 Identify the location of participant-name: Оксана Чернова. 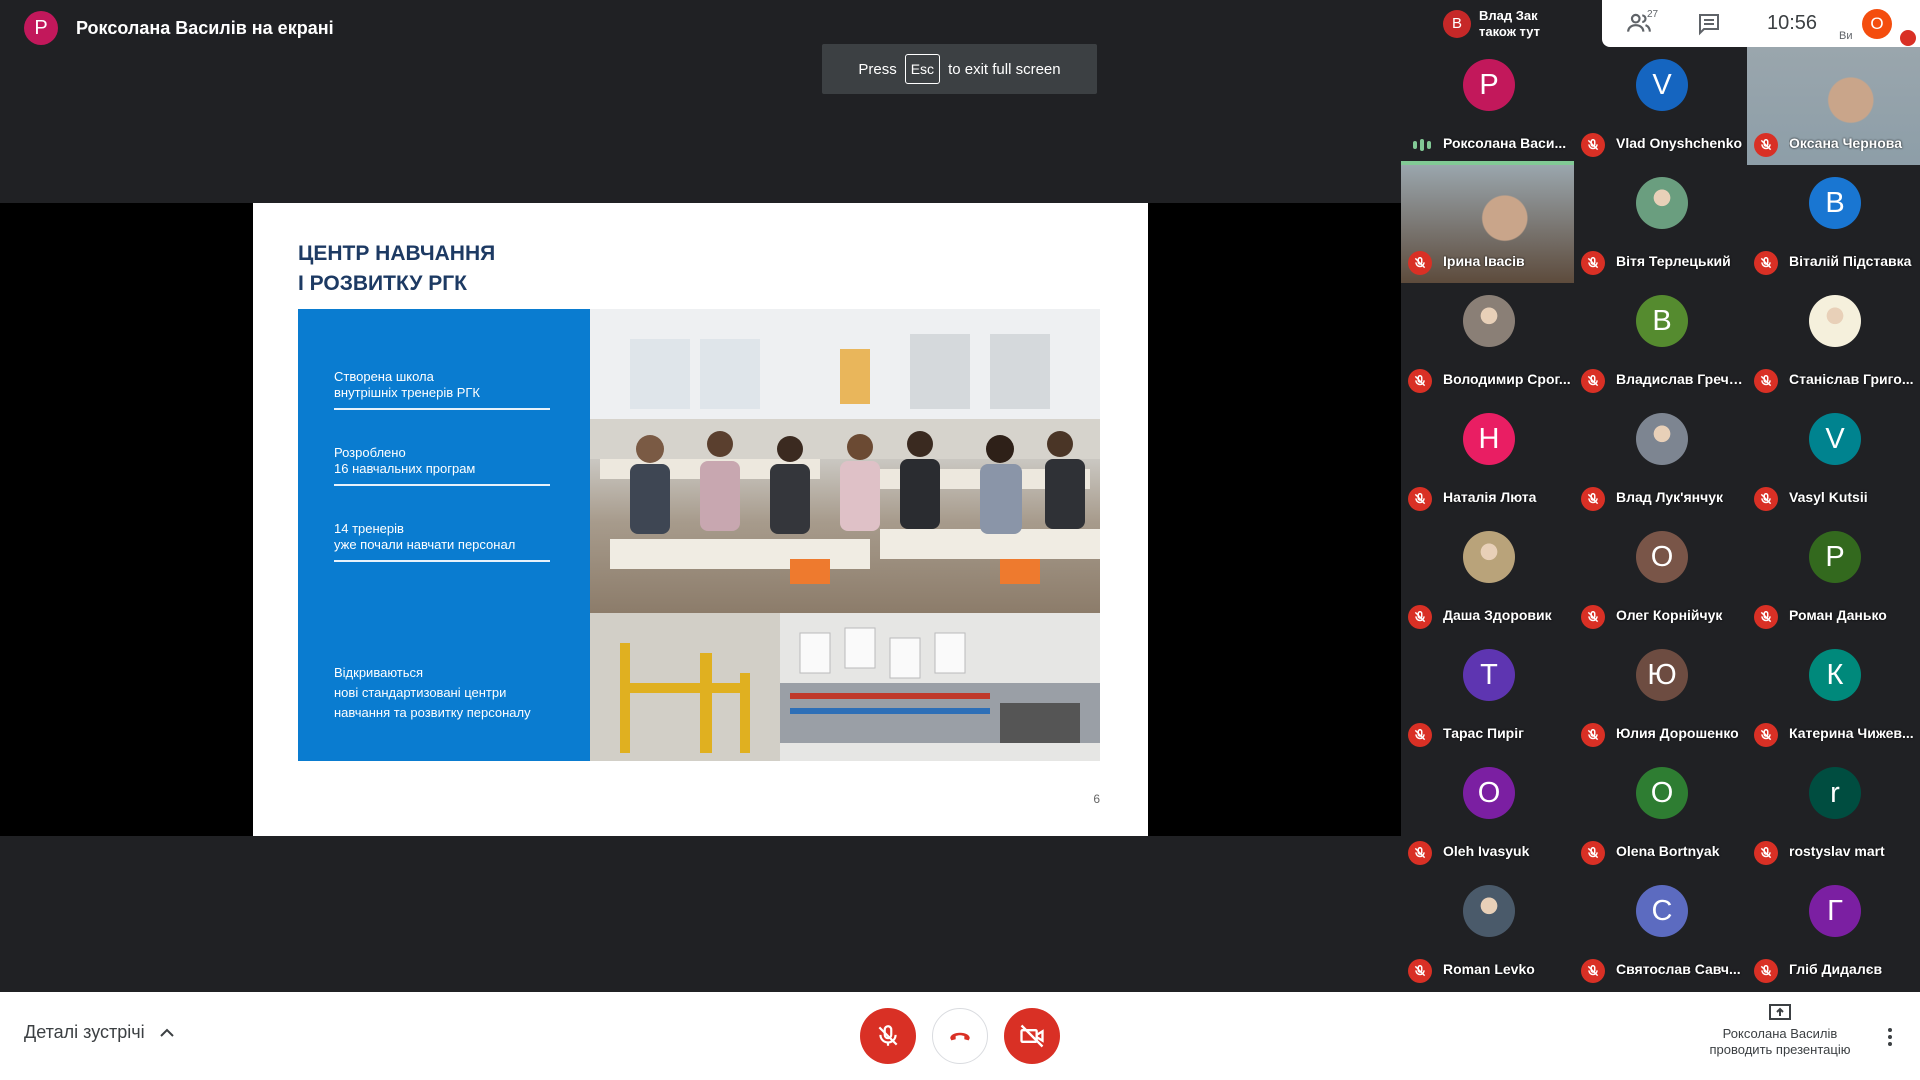
(1845, 143).